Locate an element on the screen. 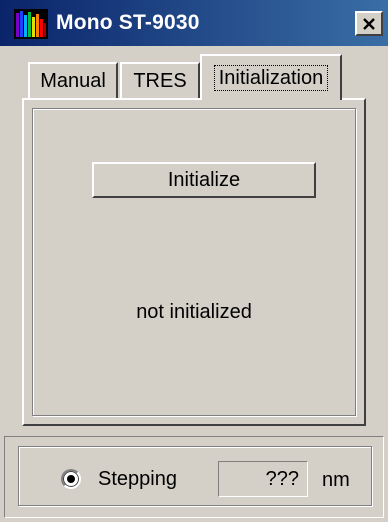 The width and height of the screenshot is (388, 522). tab-manual: Manual is located at coordinates (73, 80).